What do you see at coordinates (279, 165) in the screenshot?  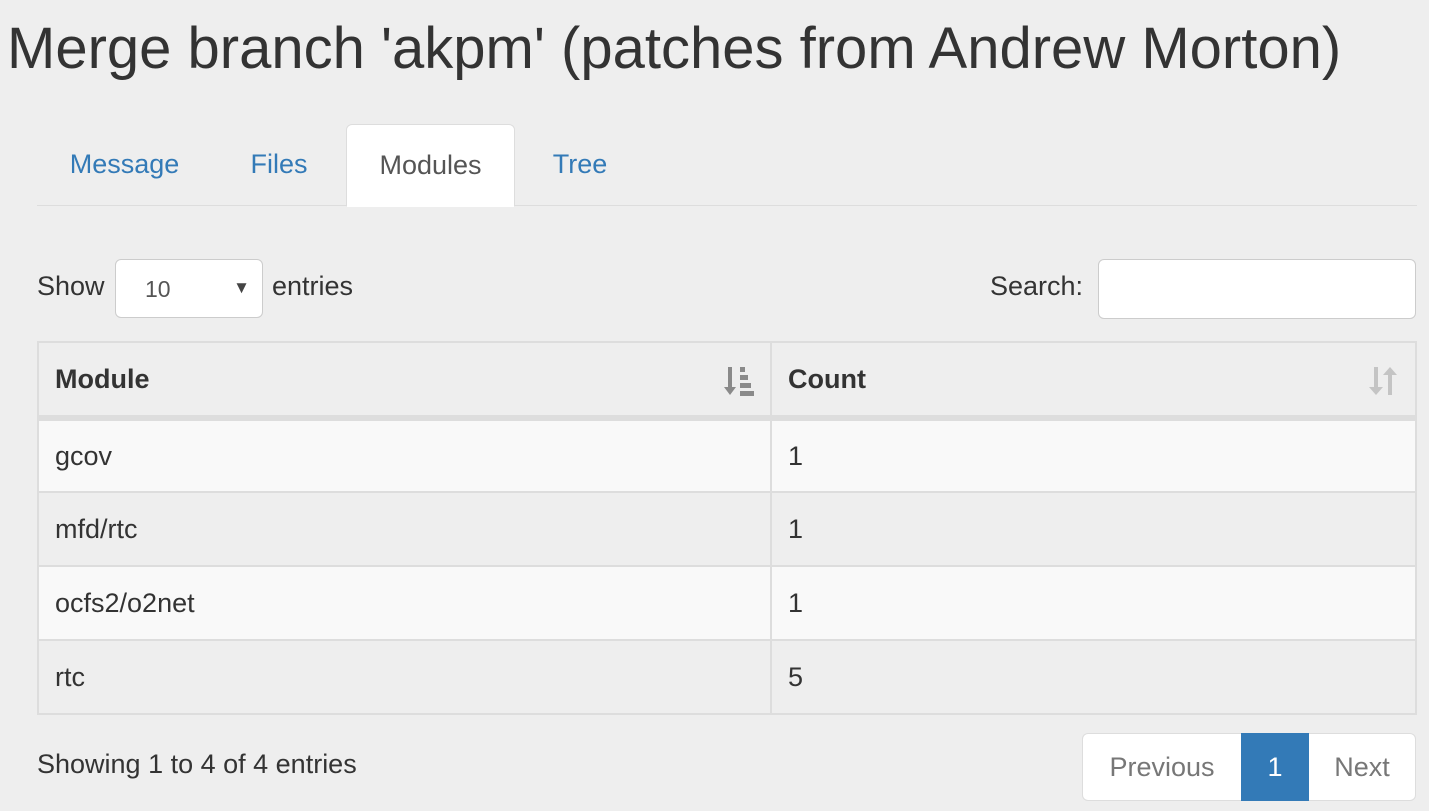 I see `tab-files: Files` at bounding box center [279, 165].